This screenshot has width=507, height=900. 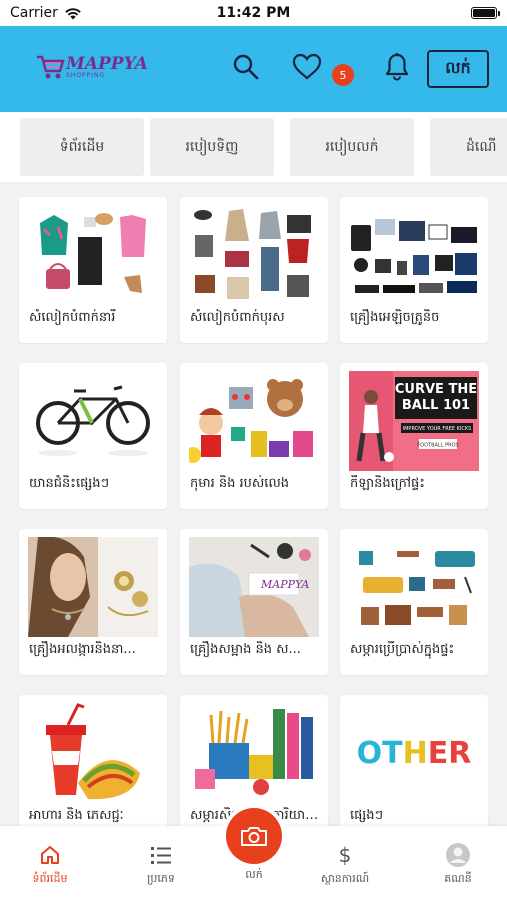 What do you see at coordinates (418, 13) in the screenshot?
I see `status-right` at bounding box center [418, 13].